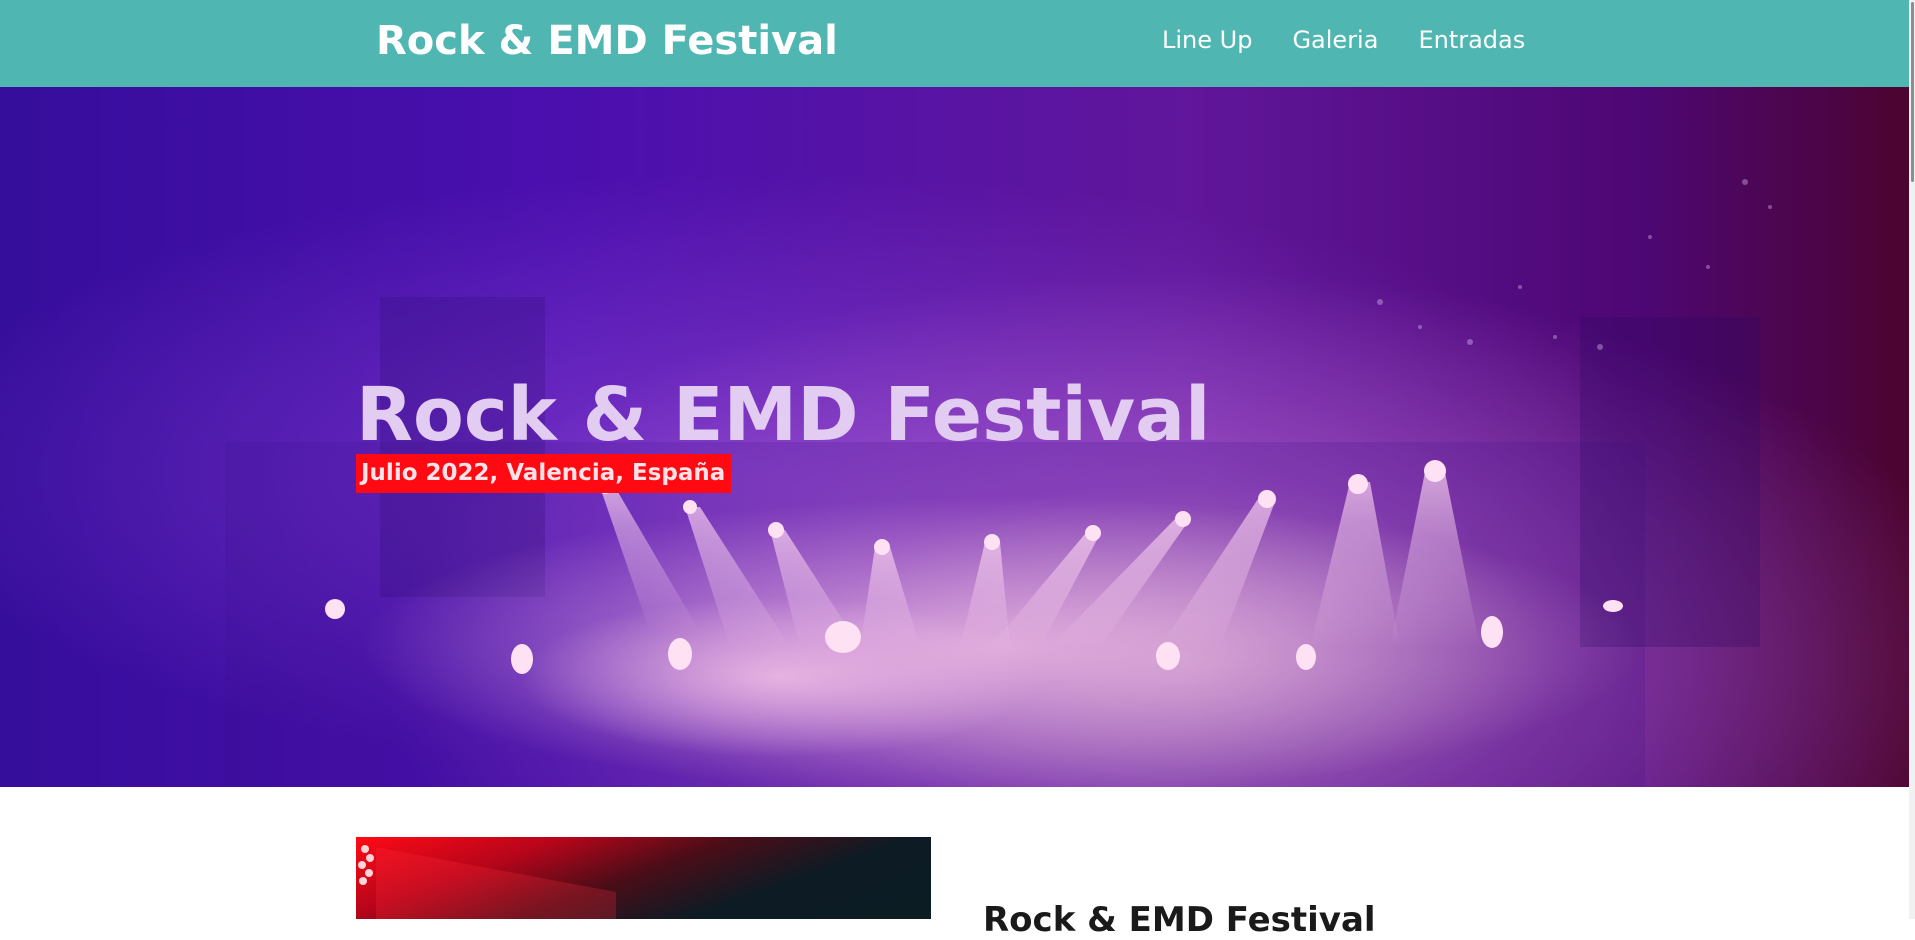  Describe the element at coordinates (1471, 40) in the screenshot. I see `nav-link-entradas: Entradas` at that location.